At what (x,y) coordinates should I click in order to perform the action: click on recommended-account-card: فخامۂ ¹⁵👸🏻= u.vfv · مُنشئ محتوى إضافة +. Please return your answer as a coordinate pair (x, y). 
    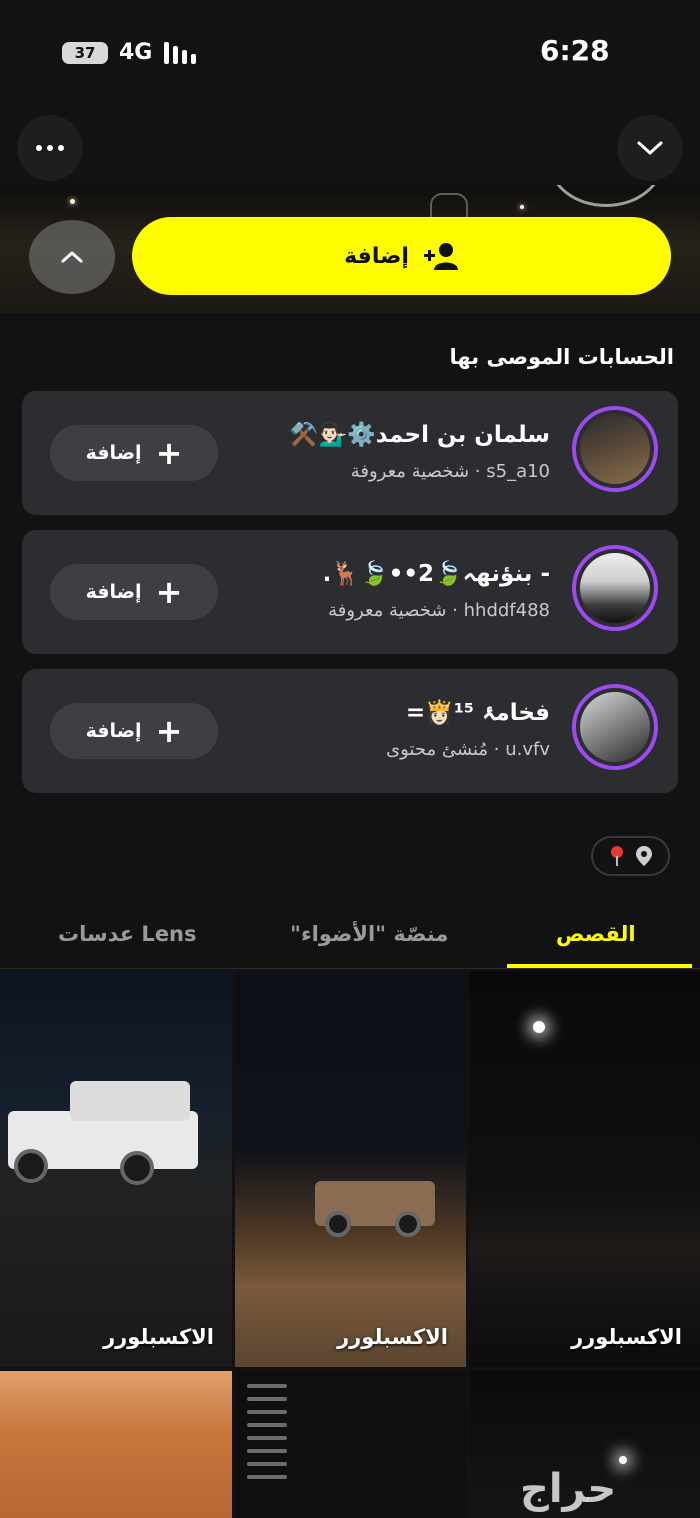
    Looking at the image, I should click on (350, 731).